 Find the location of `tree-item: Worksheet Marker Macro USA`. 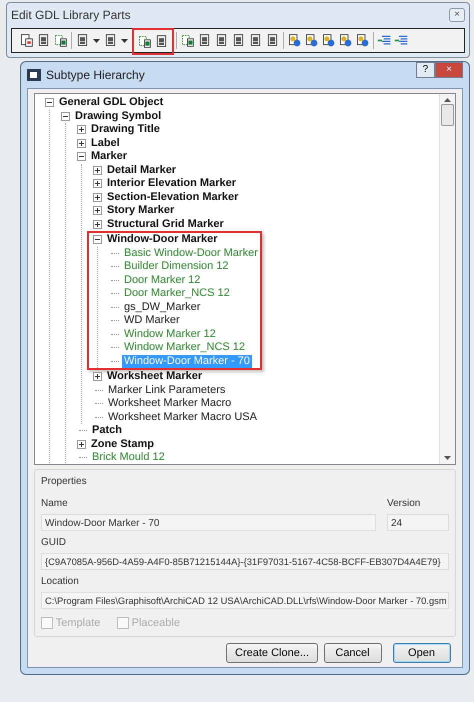

tree-item: Worksheet Marker Macro USA is located at coordinates (182, 417).